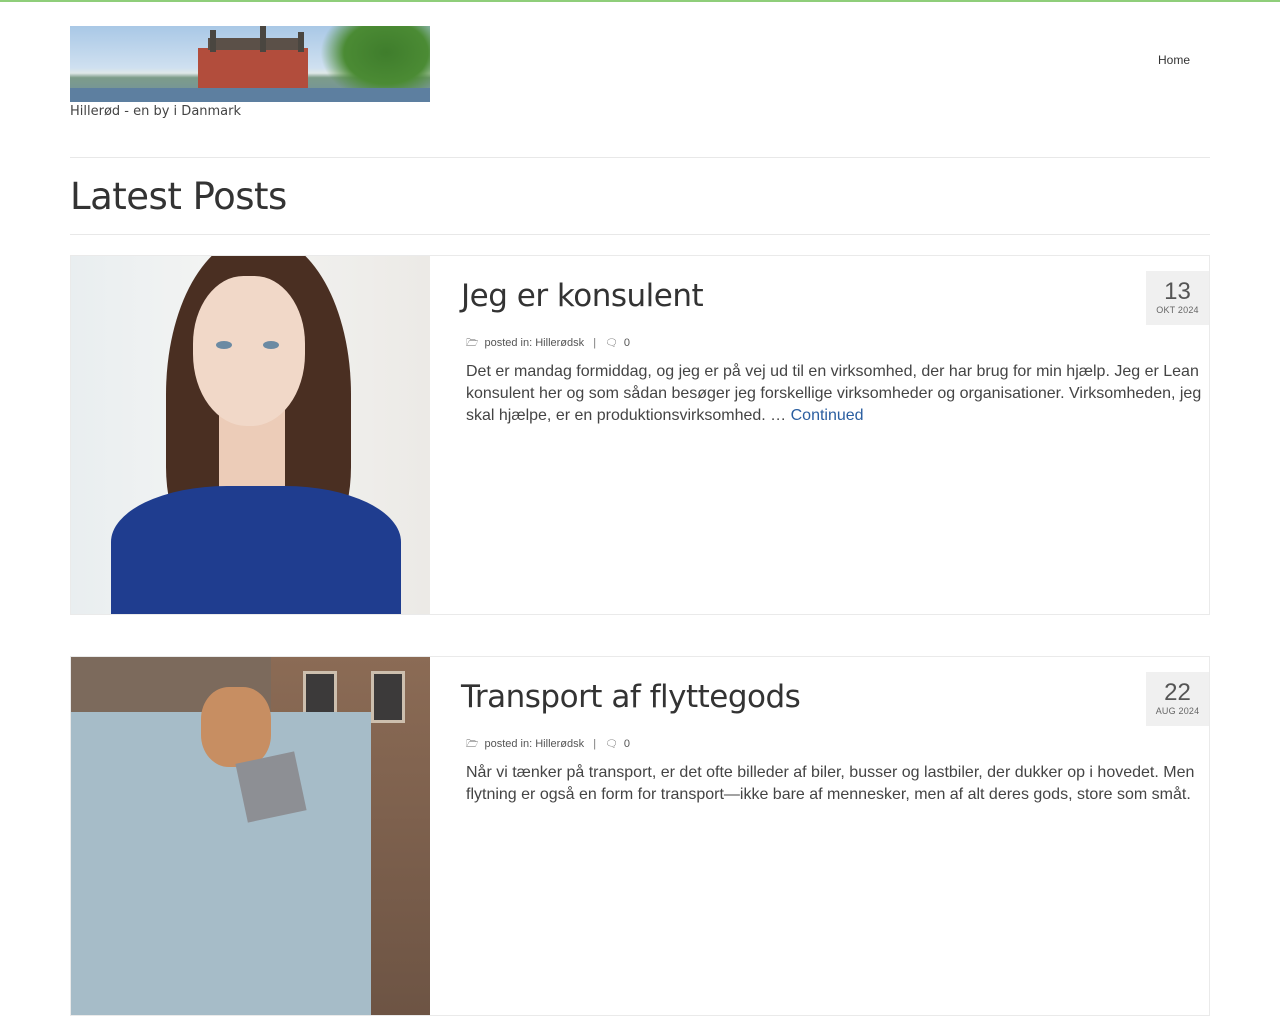  I want to click on logo-water, so click(250, 95).